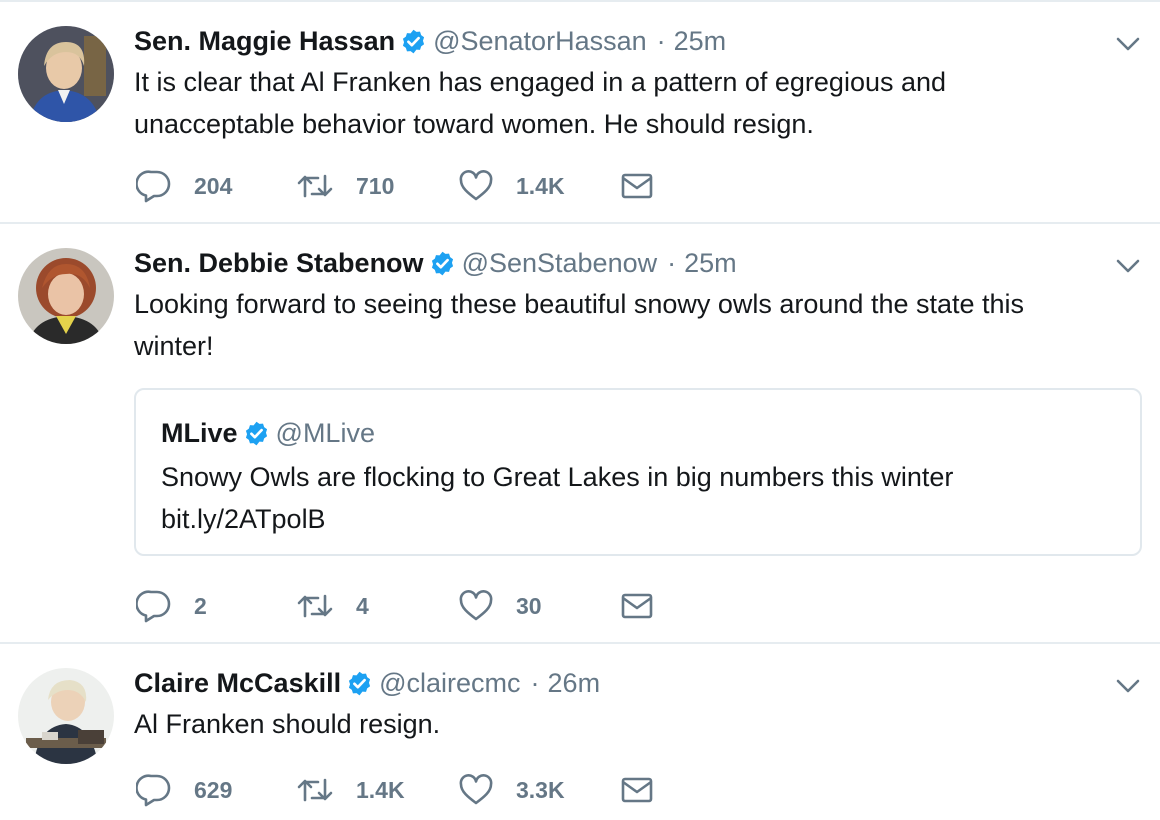 The height and width of the screenshot is (820, 1160). I want to click on reply-button: 2, so click(171, 606).